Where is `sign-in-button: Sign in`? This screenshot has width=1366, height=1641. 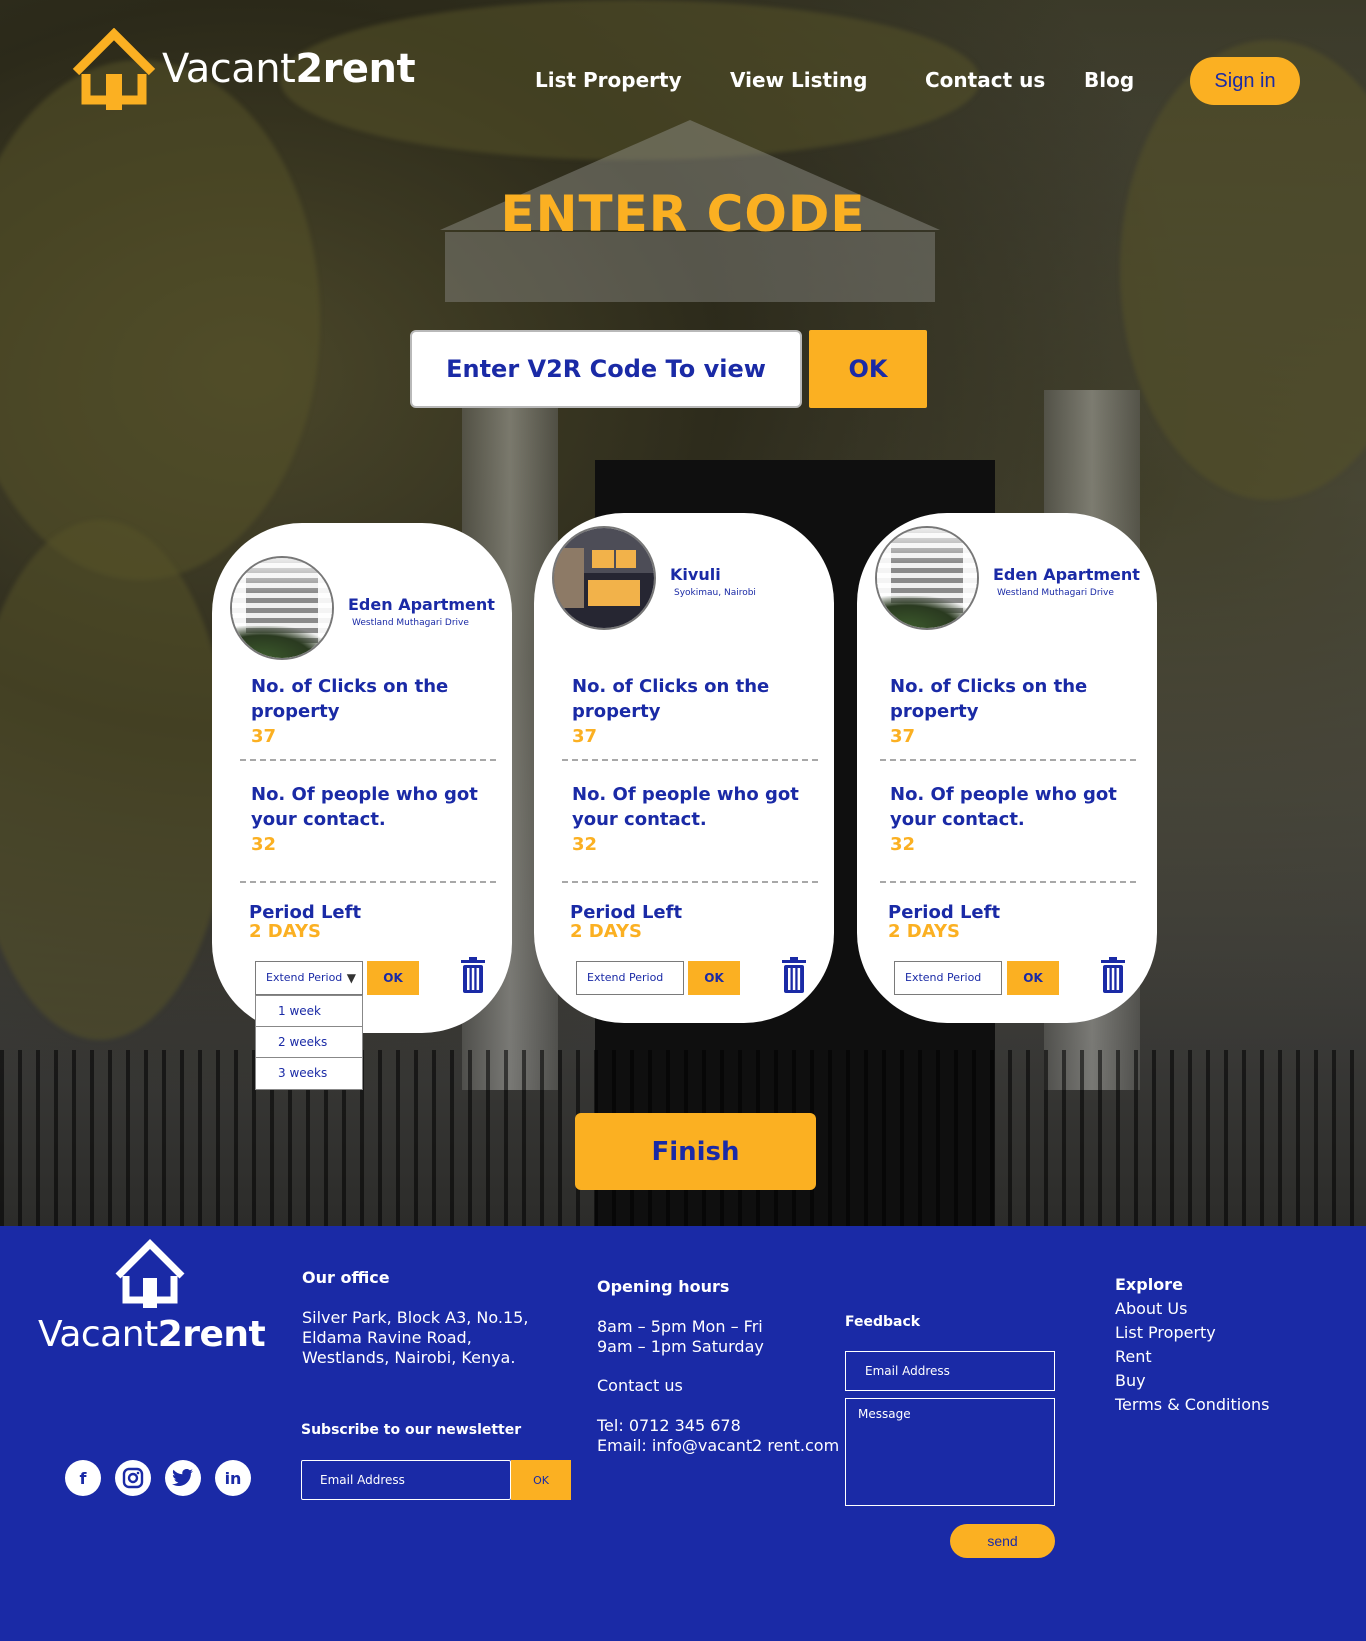 sign-in-button: Sign in is located at coordinates (1245, 81).